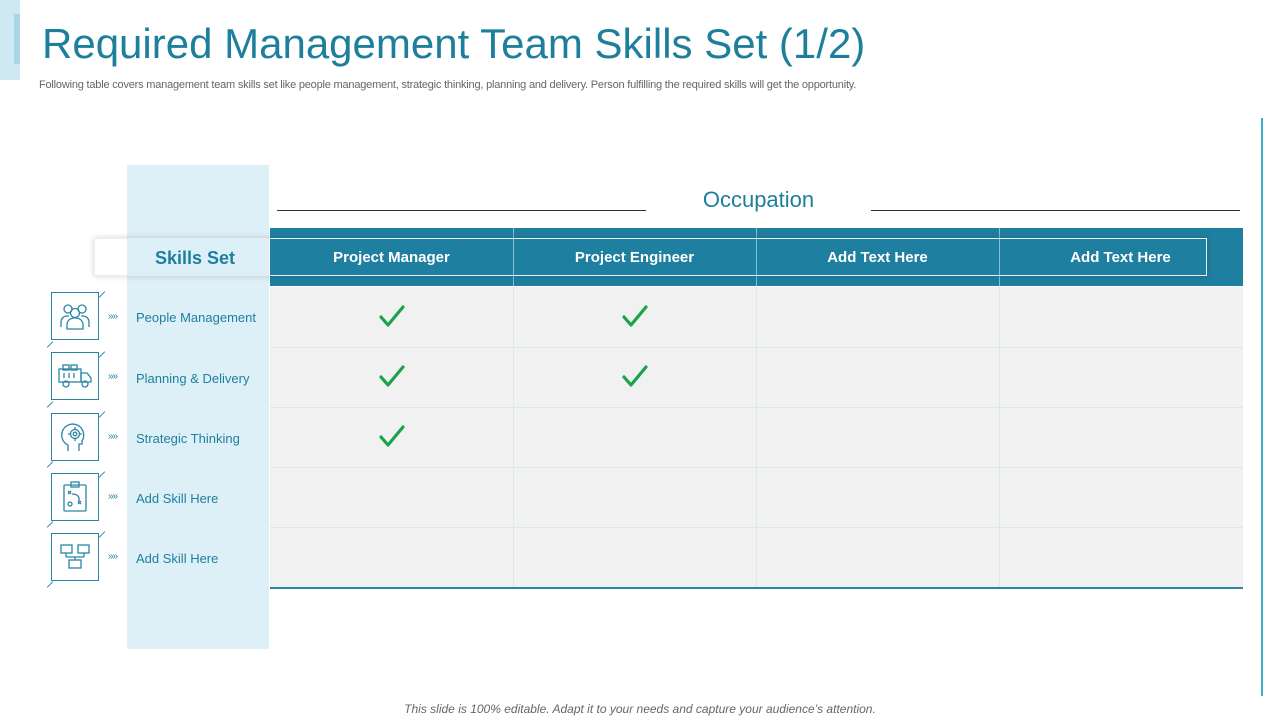 This screenshot has width=1280, height=720. Describe the element at coordinates (75, 437) in the screenshot. I see `head-gear-icon` at that location.